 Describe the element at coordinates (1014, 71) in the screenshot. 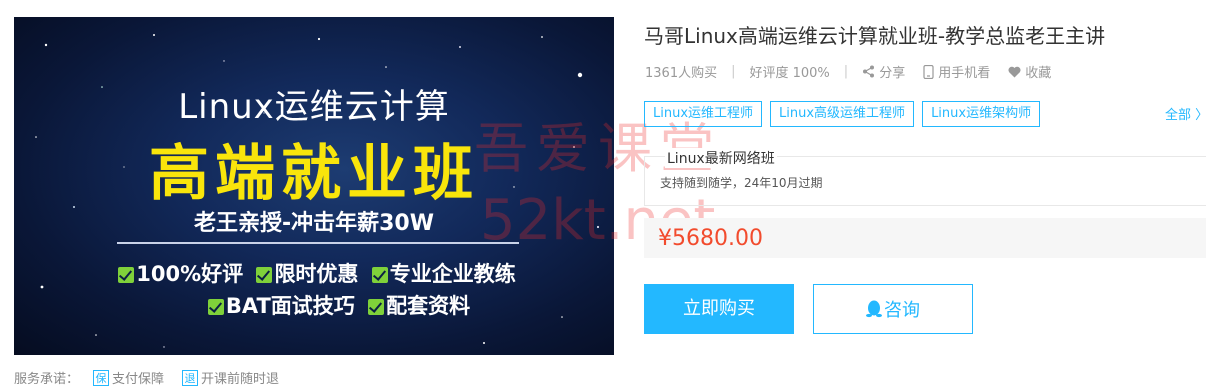

I see `heart-icon` at that location.